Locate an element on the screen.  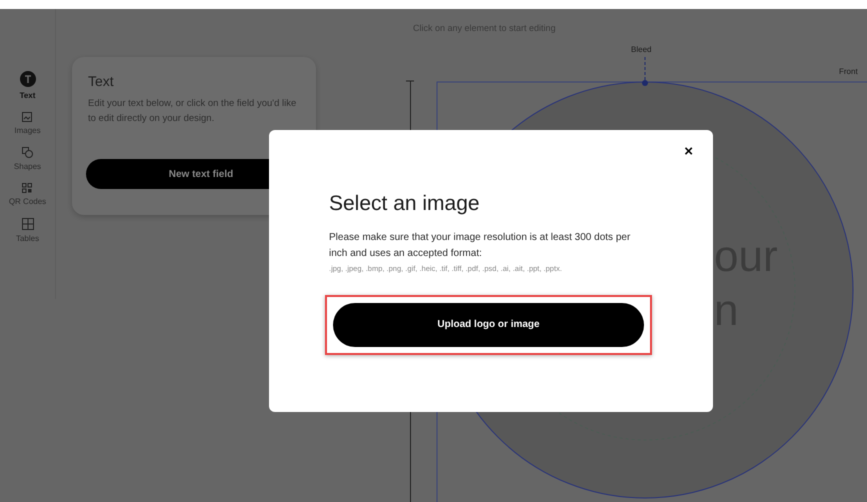
sidebar-item: QR Codes is located at coordinates (27, 195).